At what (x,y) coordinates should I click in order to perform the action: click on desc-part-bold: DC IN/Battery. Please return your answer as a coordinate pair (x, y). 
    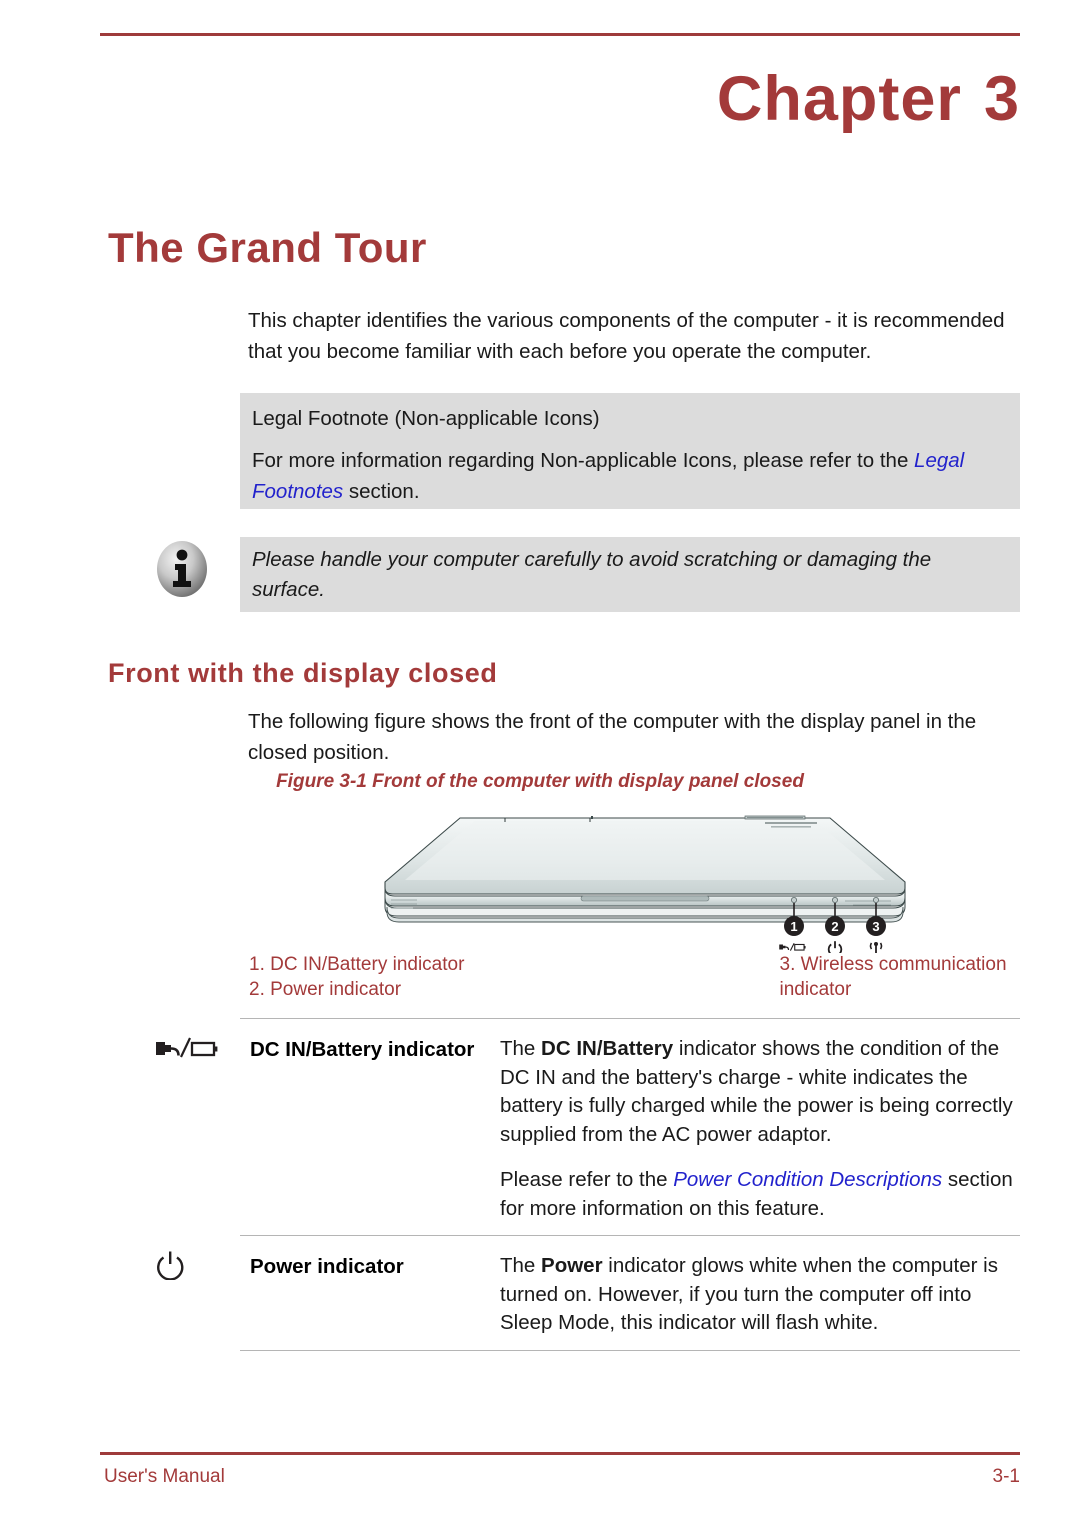
    Looking at the image, I should click on (607, 1048).